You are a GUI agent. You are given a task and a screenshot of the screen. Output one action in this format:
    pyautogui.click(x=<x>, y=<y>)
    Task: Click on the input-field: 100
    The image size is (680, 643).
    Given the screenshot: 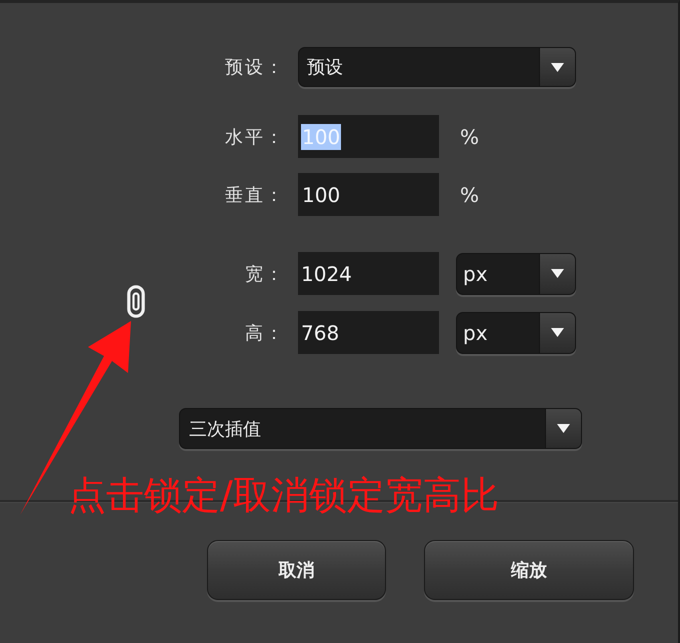 What is the action you would take?
    pyautogui.click(x=368, y=194)
    